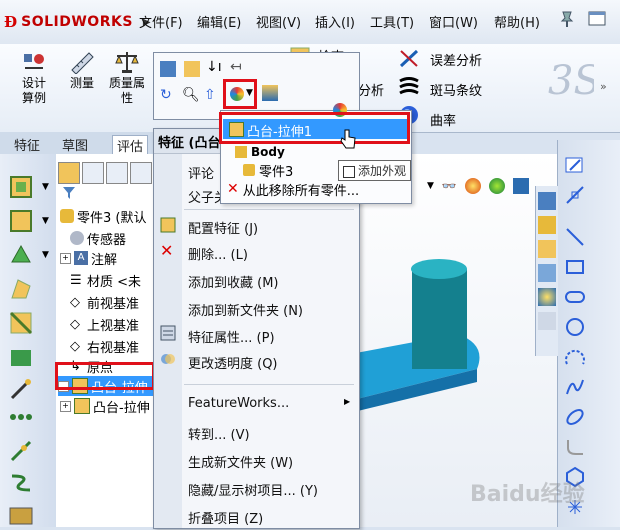 The height and width of the screenshot is (530, 620). What do you see at coordinates (127, 62) in the screenshot?
I see `scale-icon` at bounding box center [127, 62].